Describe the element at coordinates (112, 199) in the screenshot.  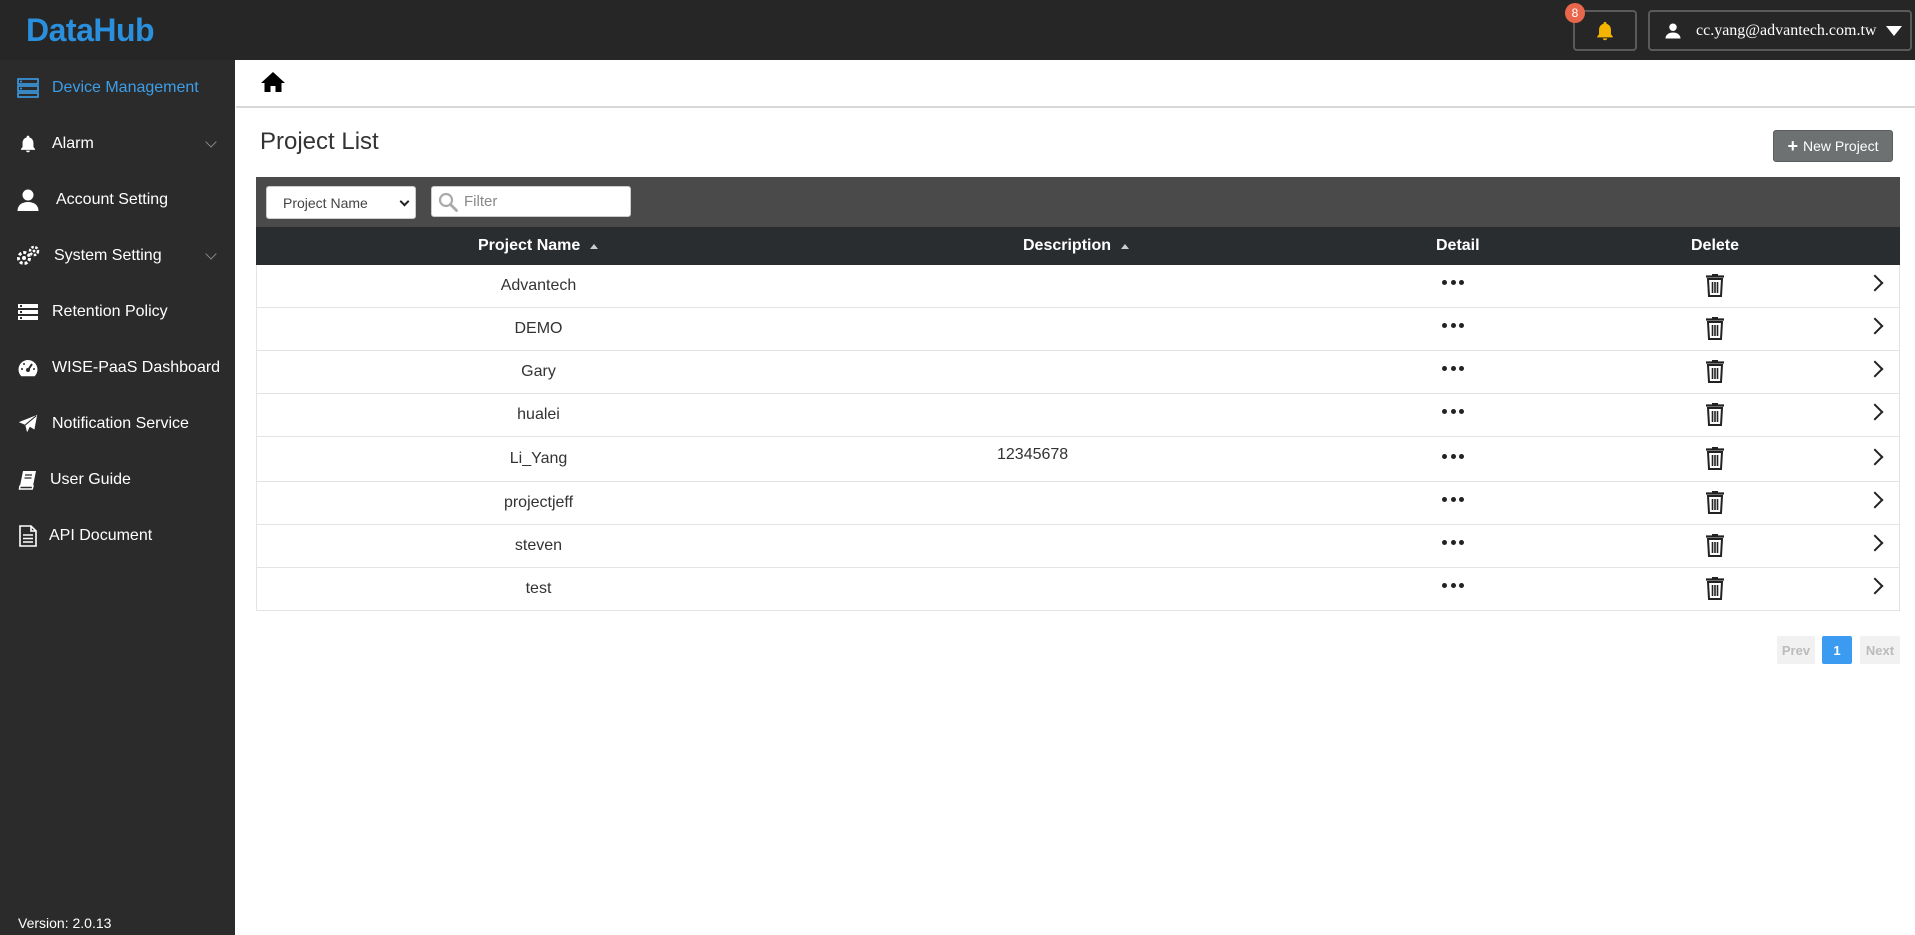
I see `sidebar-item-label: Account Setting` at that location.